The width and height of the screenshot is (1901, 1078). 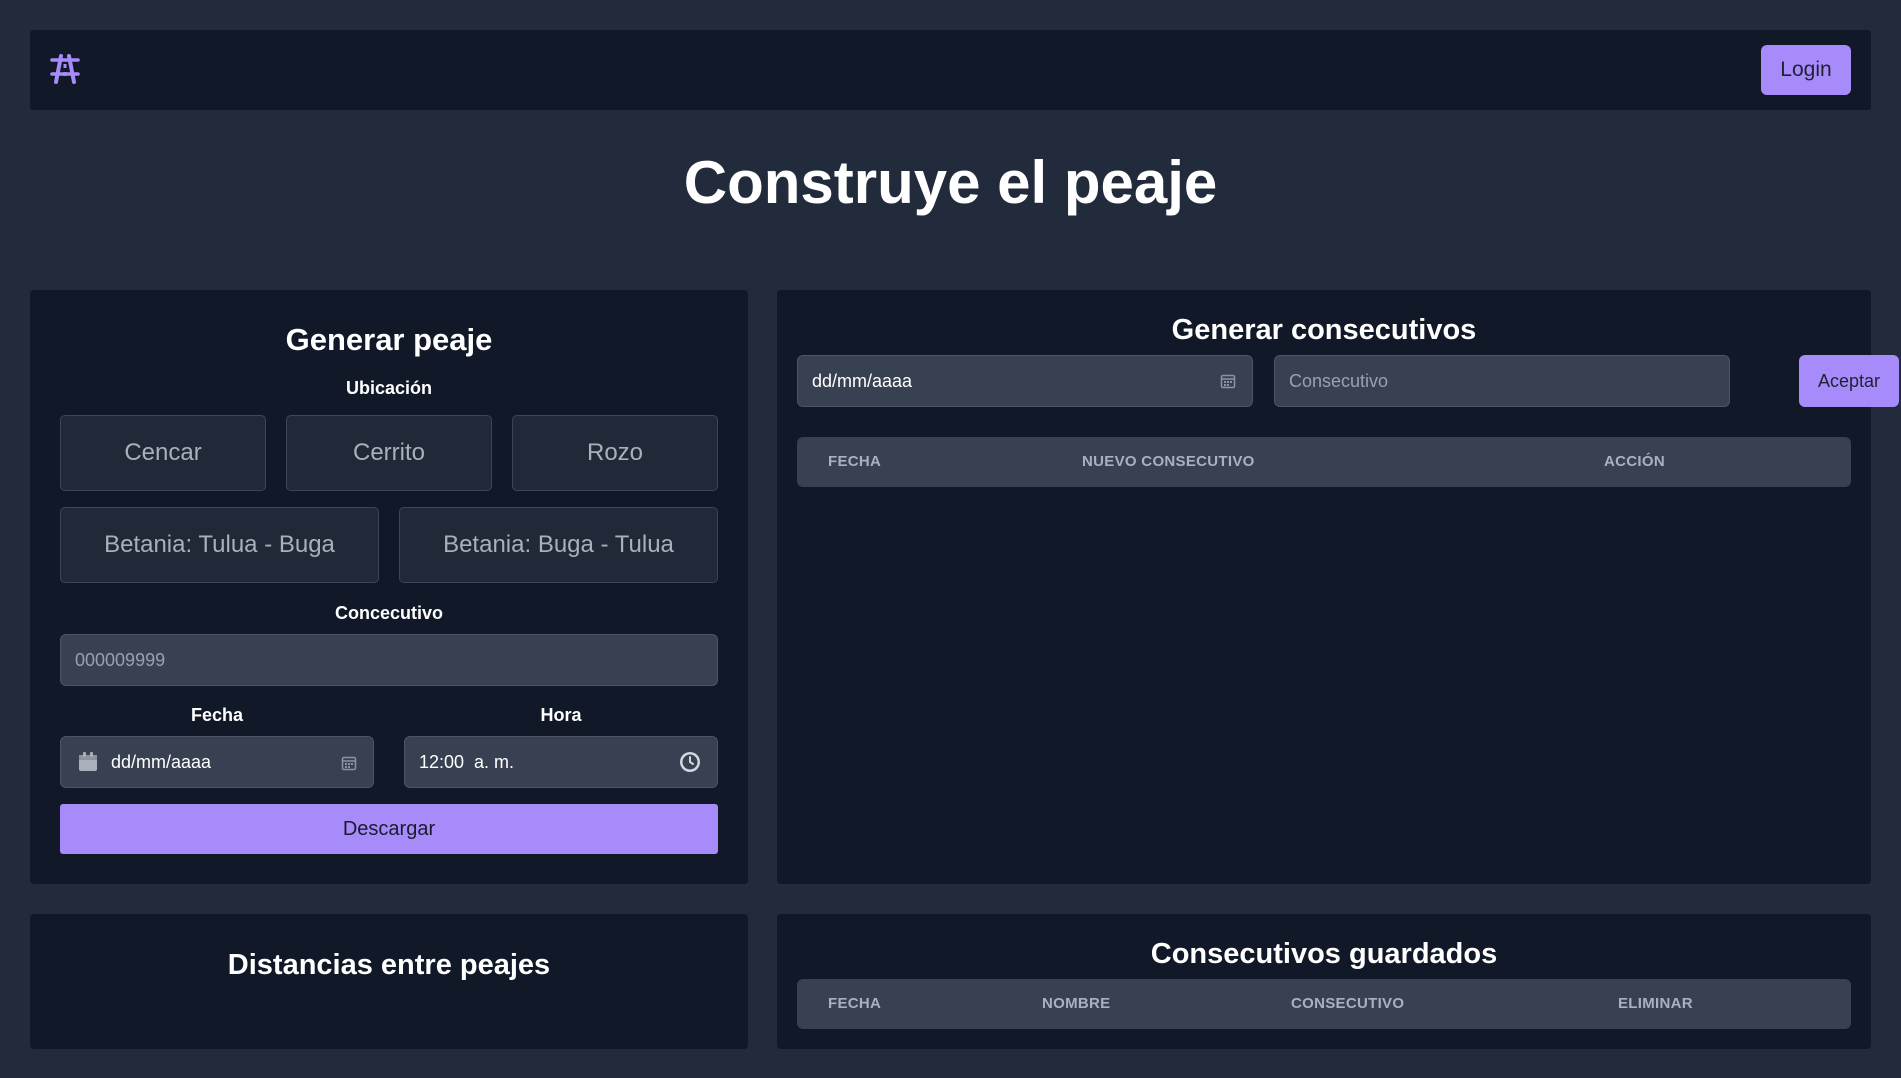 I want to click on fecha-field: dd/mm/aaaa, so click(x=217, y=762).